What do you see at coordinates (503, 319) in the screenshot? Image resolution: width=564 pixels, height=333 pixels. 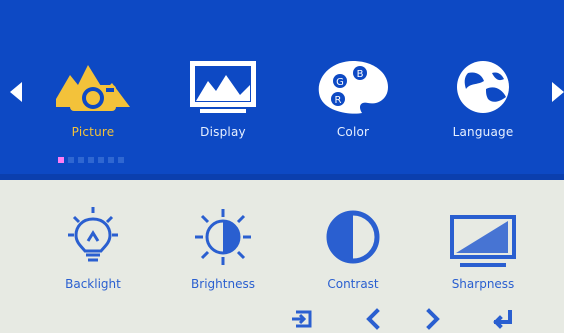 I see `enter-icon` at bounding box center [503, 319].